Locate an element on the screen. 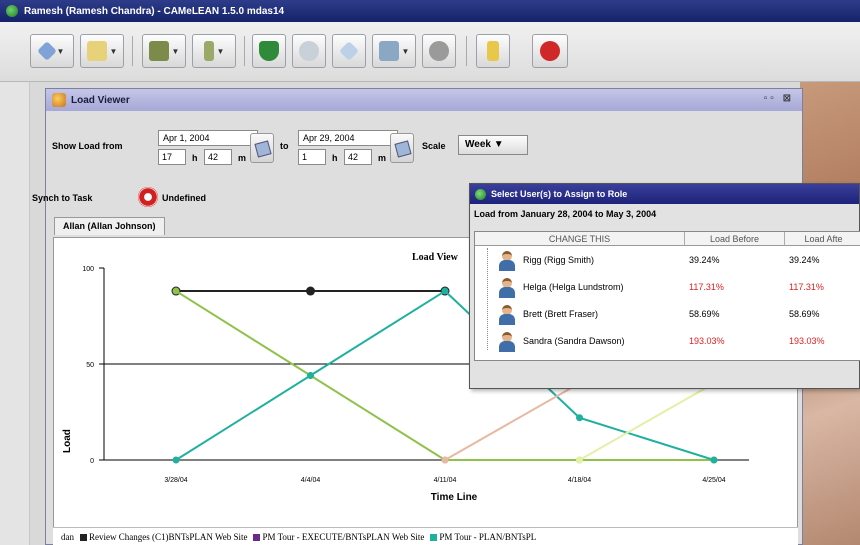  app-icon is located at coordinates (12, 11).